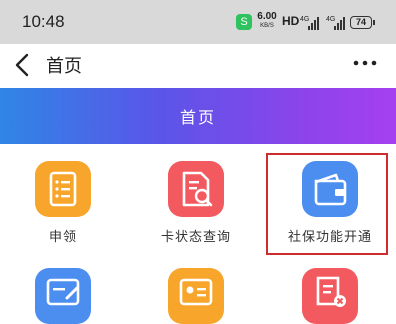  What do you see at coordinates (267, 26) in the screenshot?
I see `network-speed-unit: KB/S` at bounding box center [267, 26].